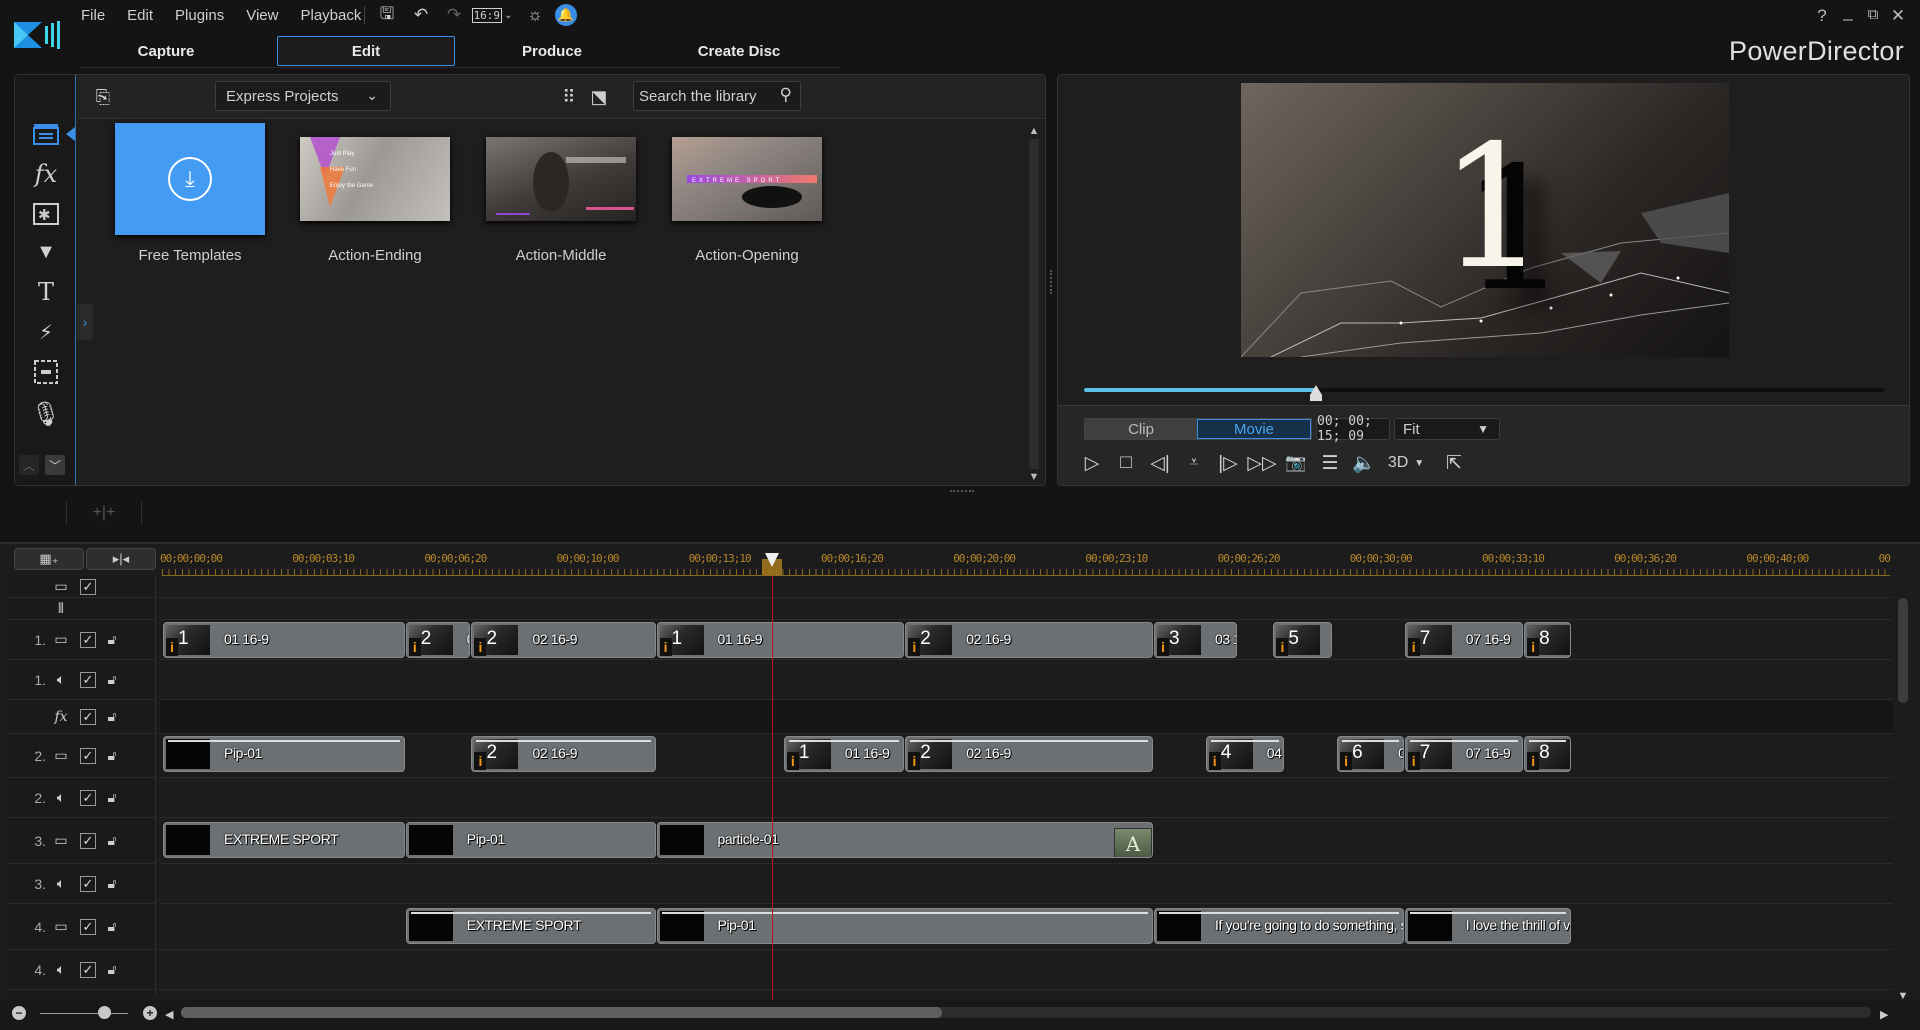 The width and height of the screenshot is (1920, 1030). What do you see at coordinates (1126, 463) in the screenshot?
I see `stop-icon: □` at bounding box center [1126, 463].